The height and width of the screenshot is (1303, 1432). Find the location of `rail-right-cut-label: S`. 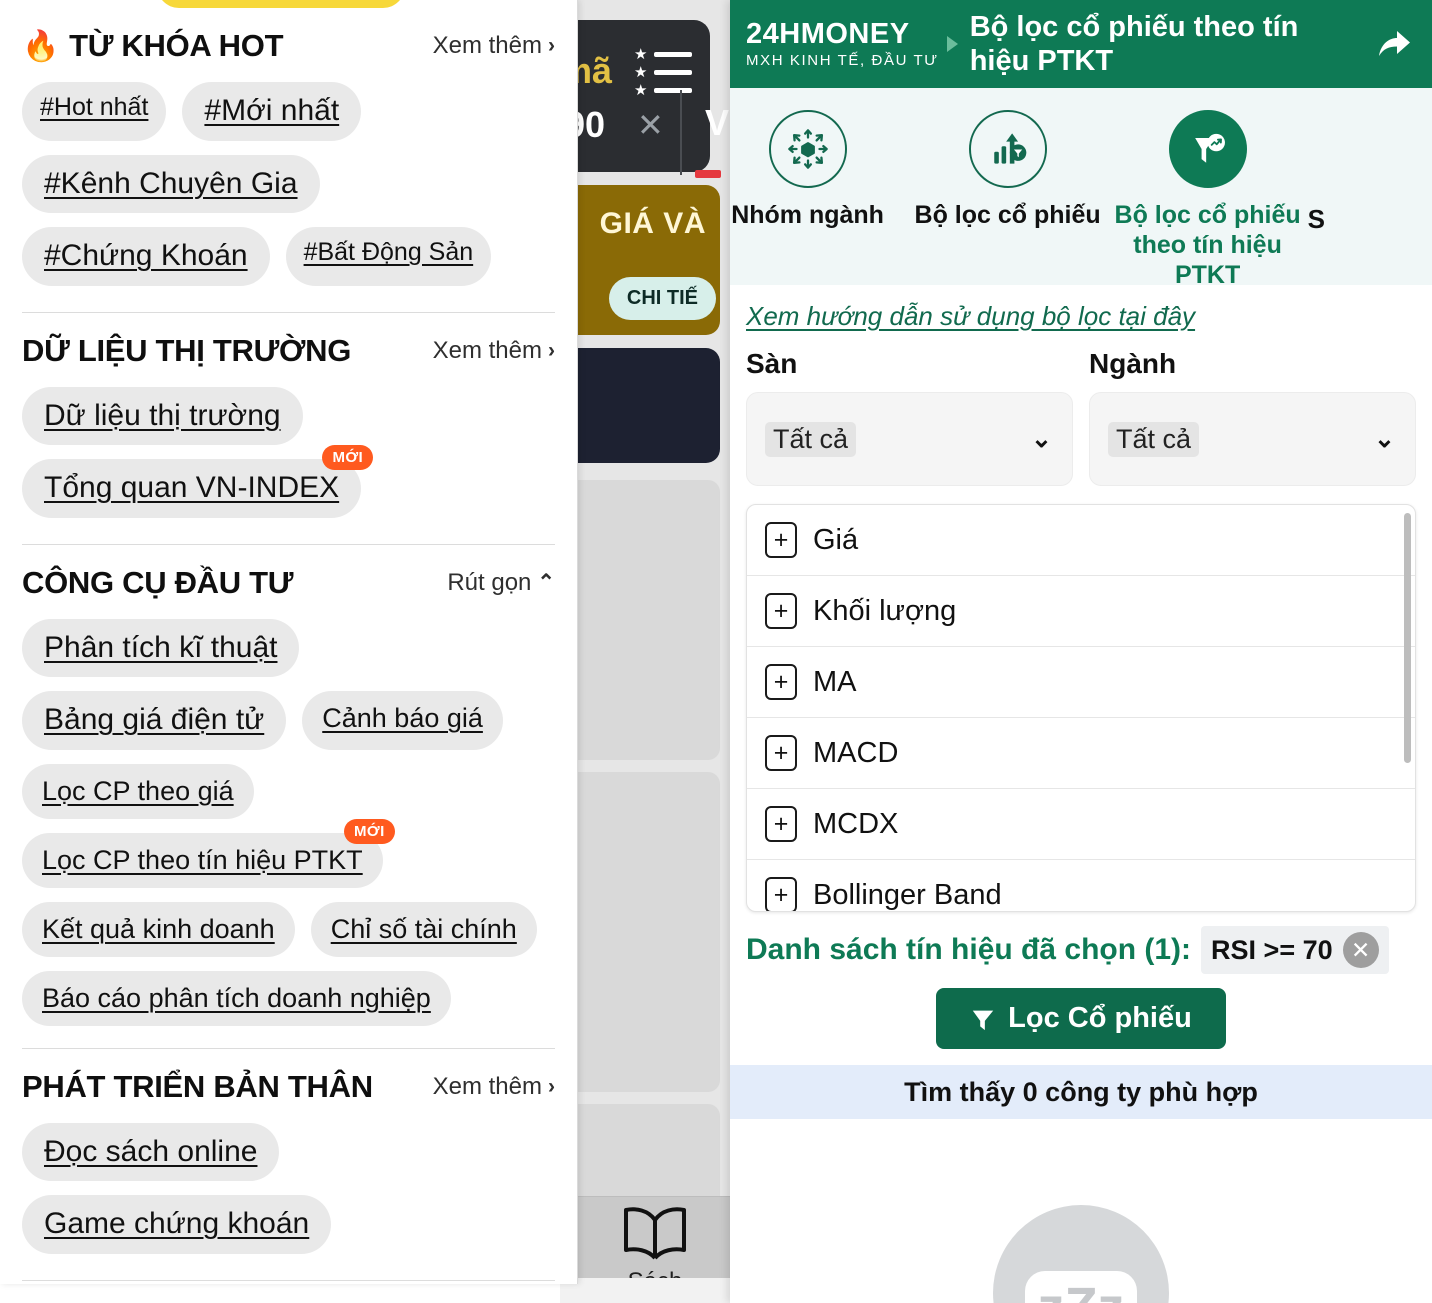

rail-right-cut-label: S is located at coordinates (1316, 161).